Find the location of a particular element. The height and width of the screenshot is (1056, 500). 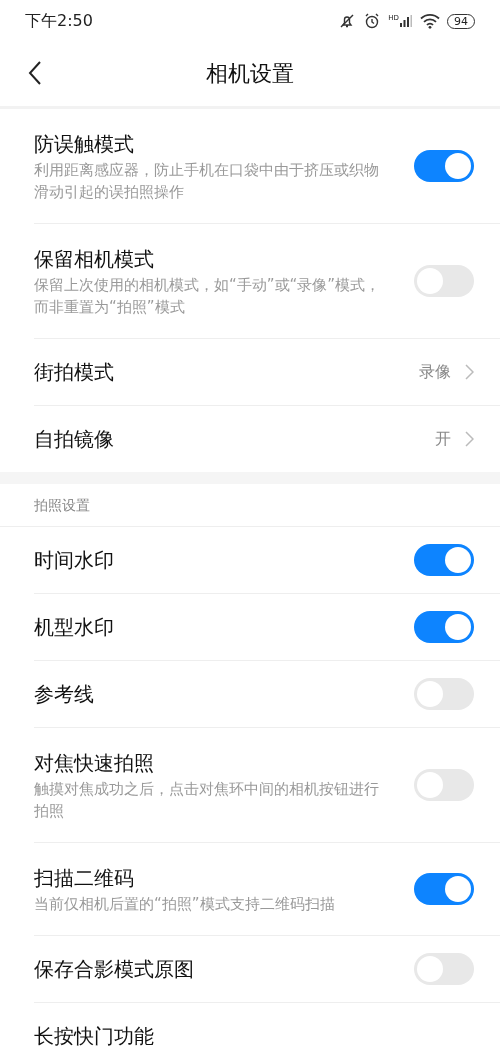

setting-title: 扫描二维码 is located at coordinates (84, 878).